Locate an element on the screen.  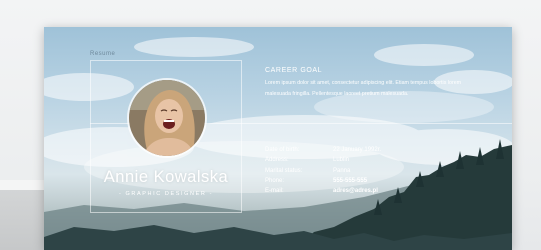
detail-value: adres@adres.pl is located at coordinates (355, 191).